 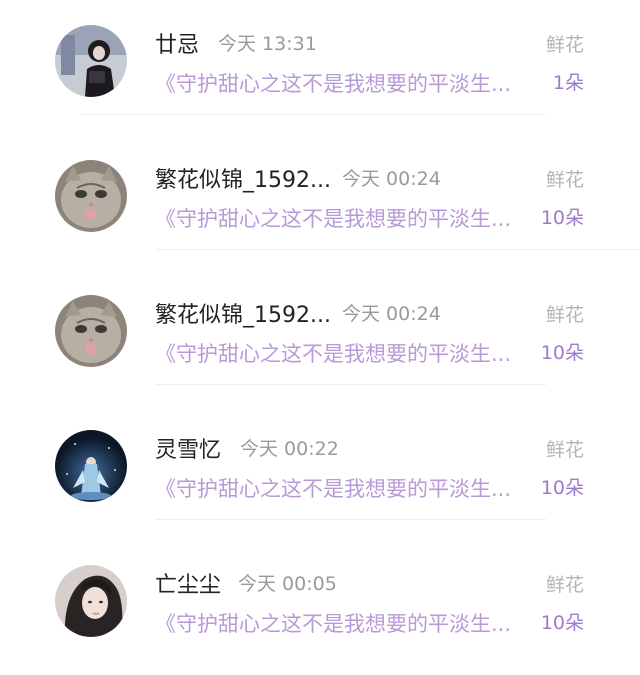 What do you see at coordinates (568, 83) in the screenshot?
I see `gift-count: 1朵` at bounding box center [568, 83].